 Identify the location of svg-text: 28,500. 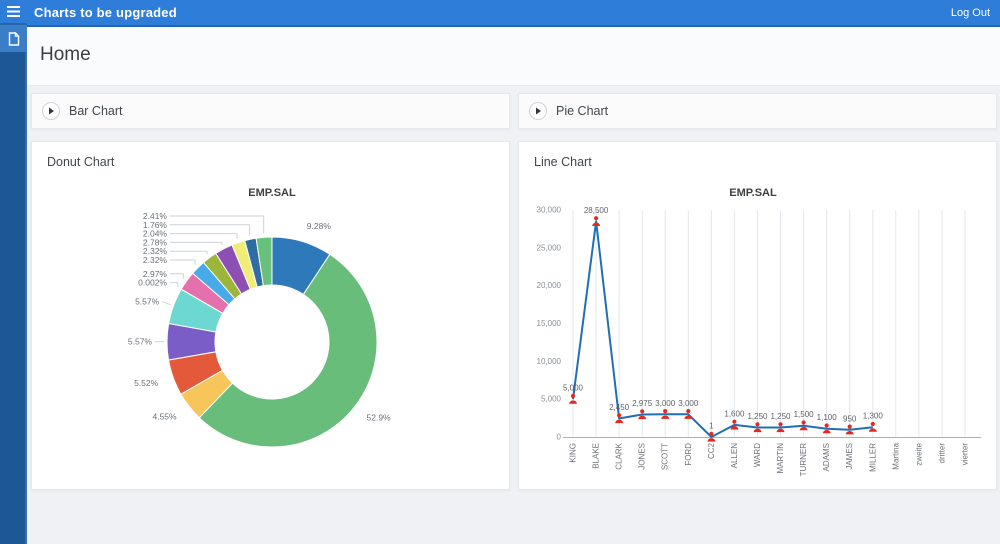
(595, 210).